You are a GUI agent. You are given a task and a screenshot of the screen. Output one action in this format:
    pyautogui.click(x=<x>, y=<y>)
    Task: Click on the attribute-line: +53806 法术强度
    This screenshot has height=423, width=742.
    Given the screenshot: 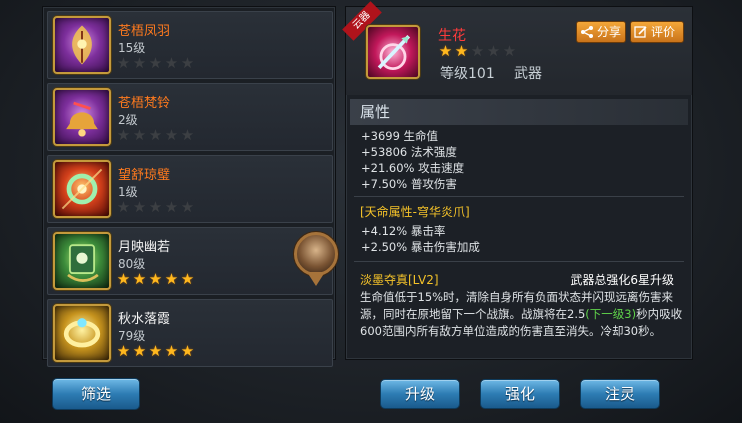 What is the action you would take?
    pyautogui.click(x=409, y=152)
    